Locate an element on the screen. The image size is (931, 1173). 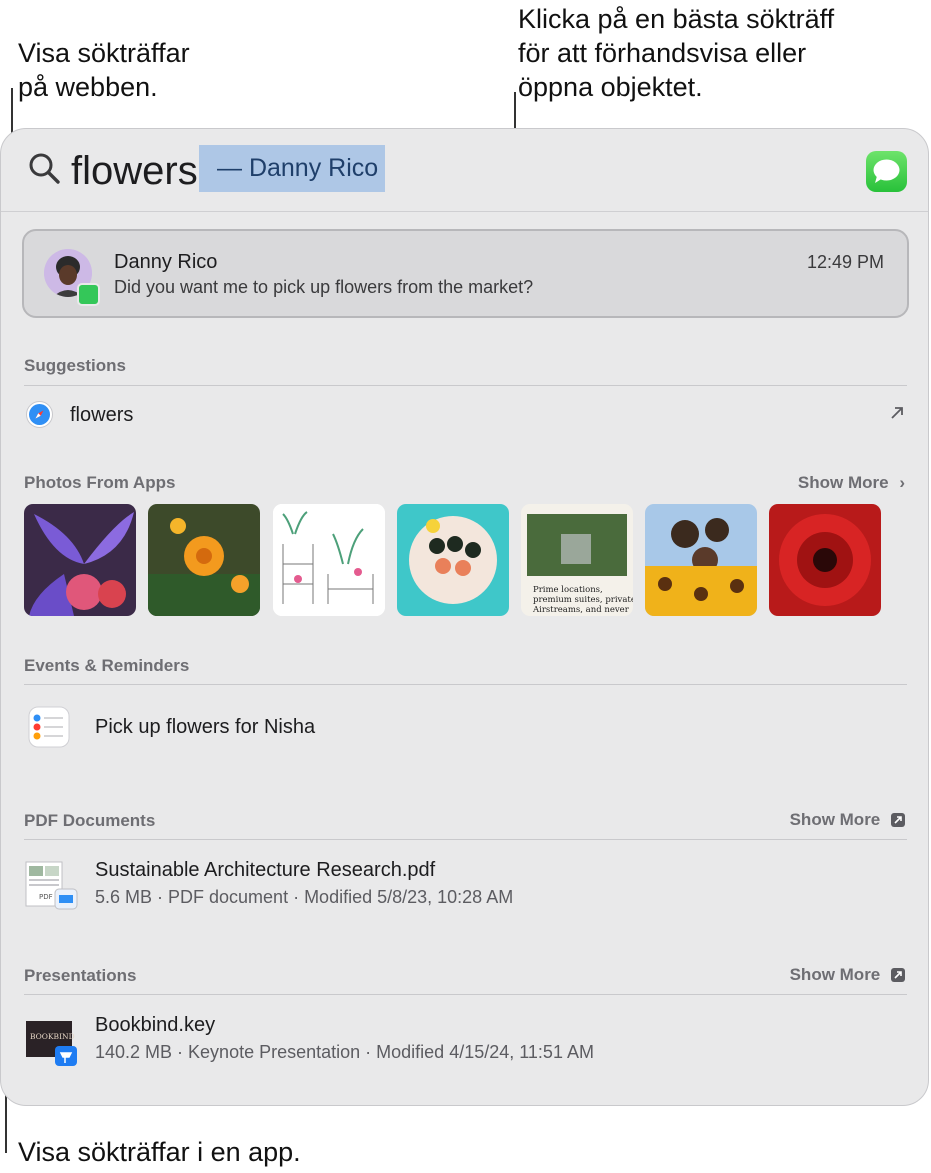
chevron-right-icon: › is located at coordinates (902, 482).